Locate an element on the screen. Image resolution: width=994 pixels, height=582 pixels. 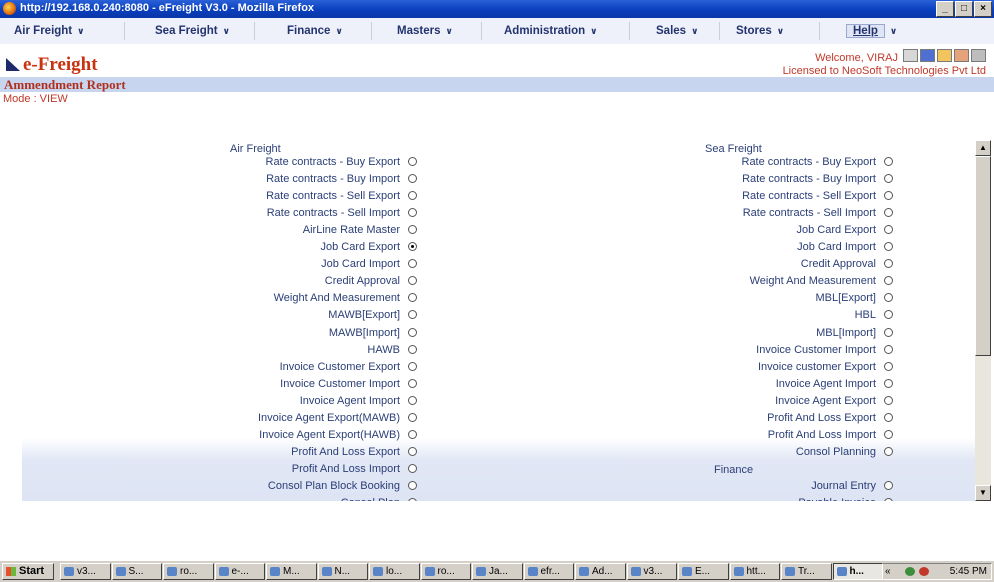
system-tray: « 5:45 PM is located at coordinates (936, 571).